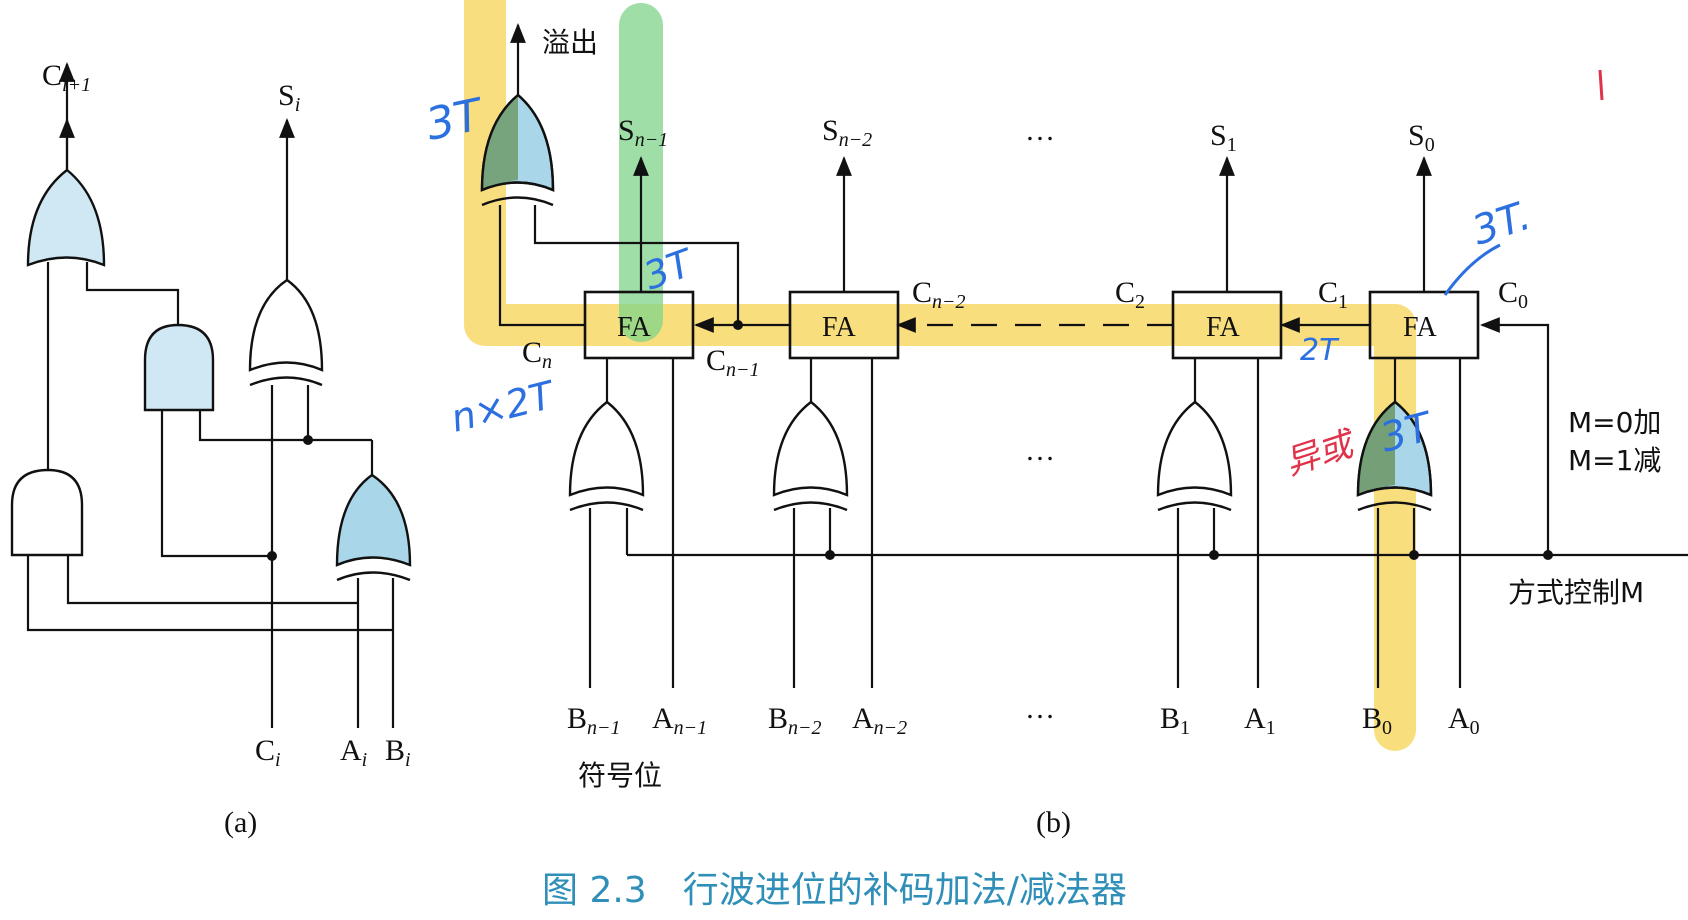 This screenshot has height=920, width=1688. I want to click on label-part-a: (a), so click(240, 822).